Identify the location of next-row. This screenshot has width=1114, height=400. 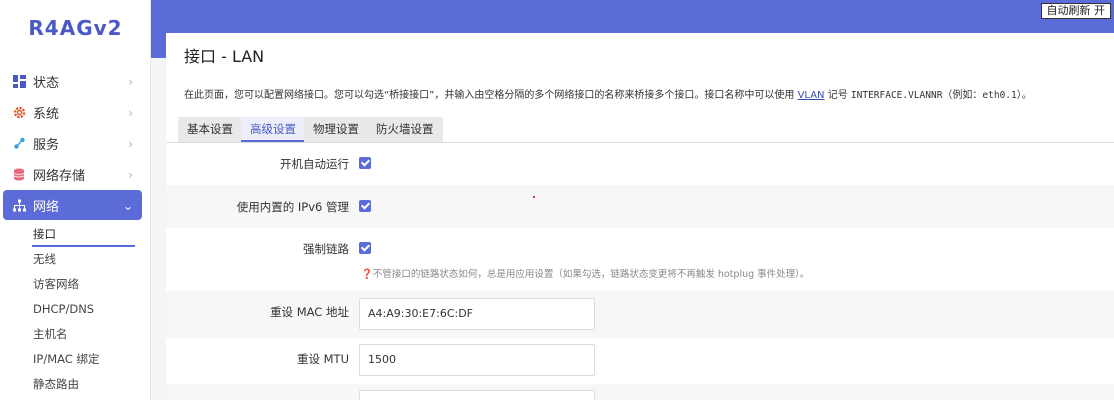
(640, 392).